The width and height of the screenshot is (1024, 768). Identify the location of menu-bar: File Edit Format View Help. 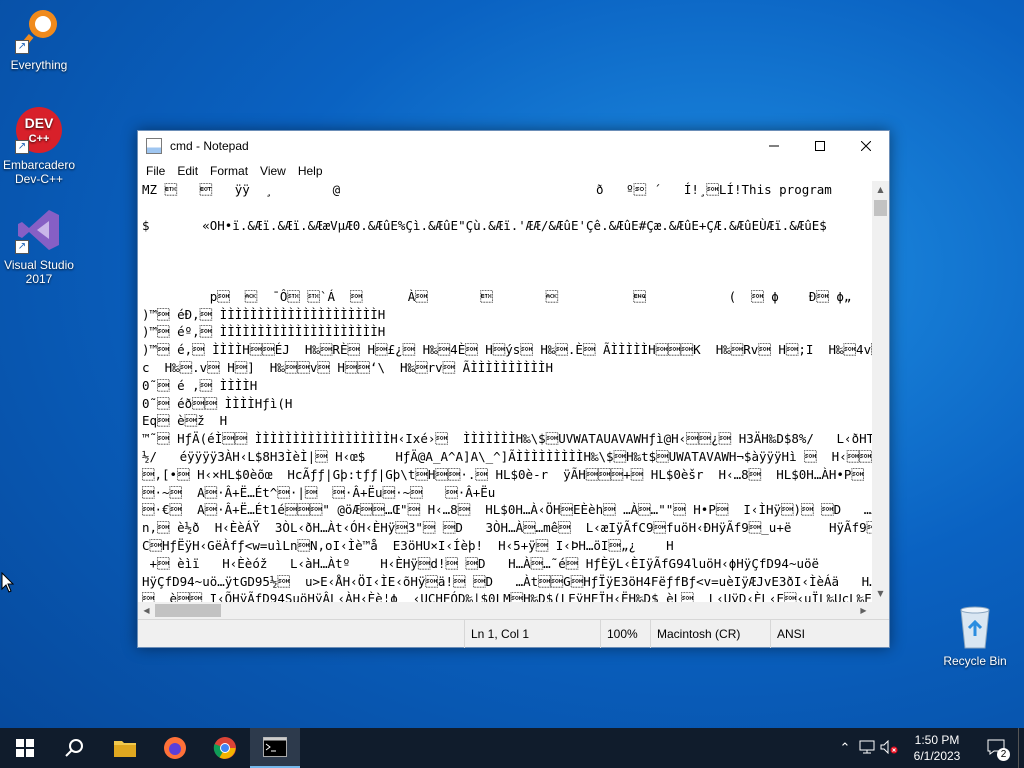
(513, 171).